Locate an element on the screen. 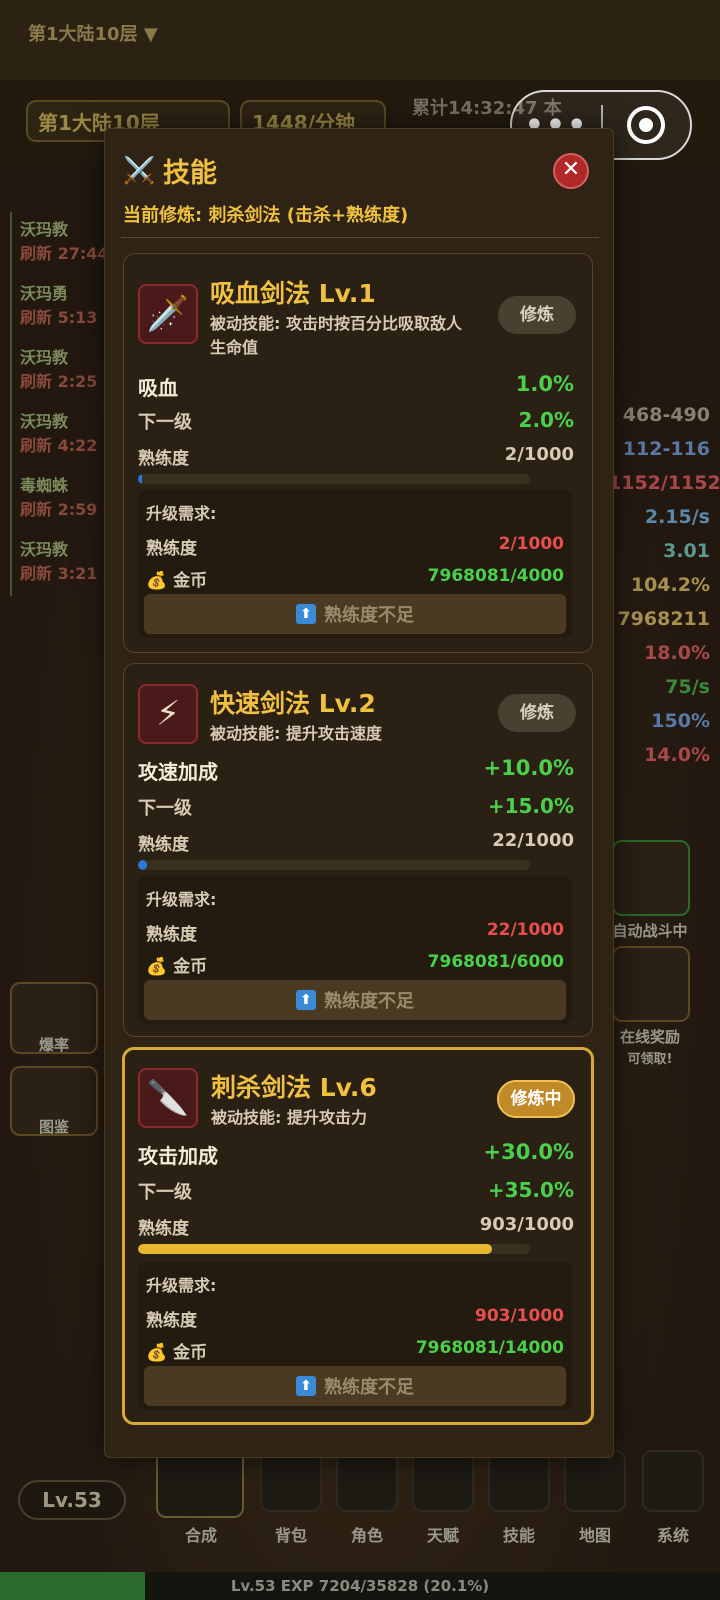 The image size is (720, 1600). proficiency-row: 熟练度 2/1000 is located at coordinates (356, 456).